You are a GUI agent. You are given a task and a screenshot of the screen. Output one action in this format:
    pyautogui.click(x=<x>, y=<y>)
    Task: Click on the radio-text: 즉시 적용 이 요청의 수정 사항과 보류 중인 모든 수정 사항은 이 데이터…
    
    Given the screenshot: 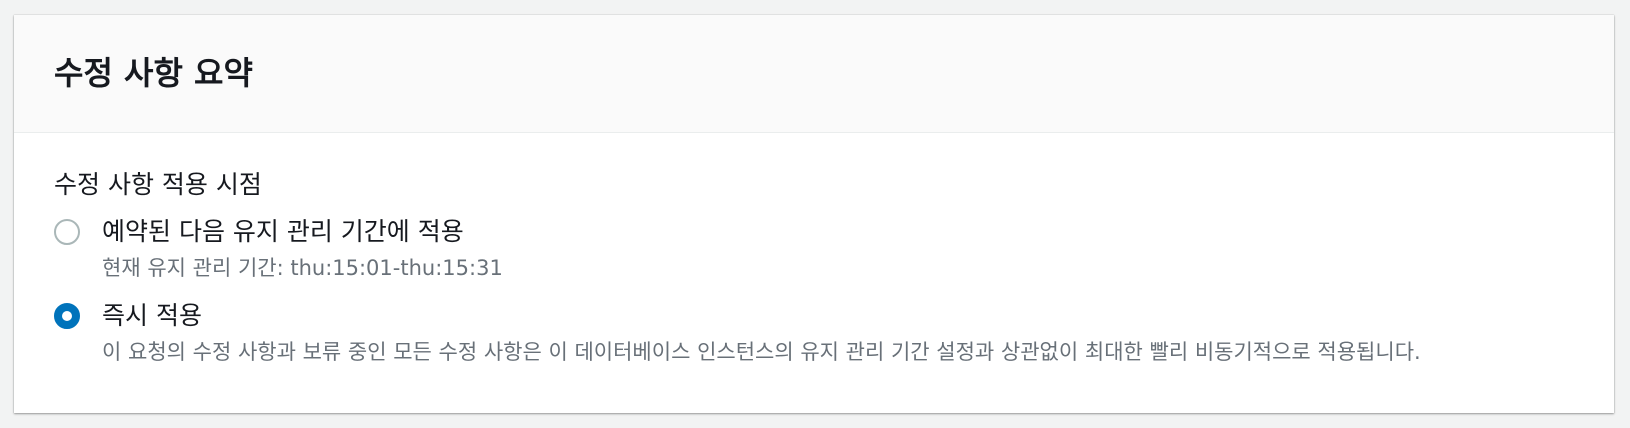 What is the action you would take?
    pyautogui.click(x=761, y=333)
    